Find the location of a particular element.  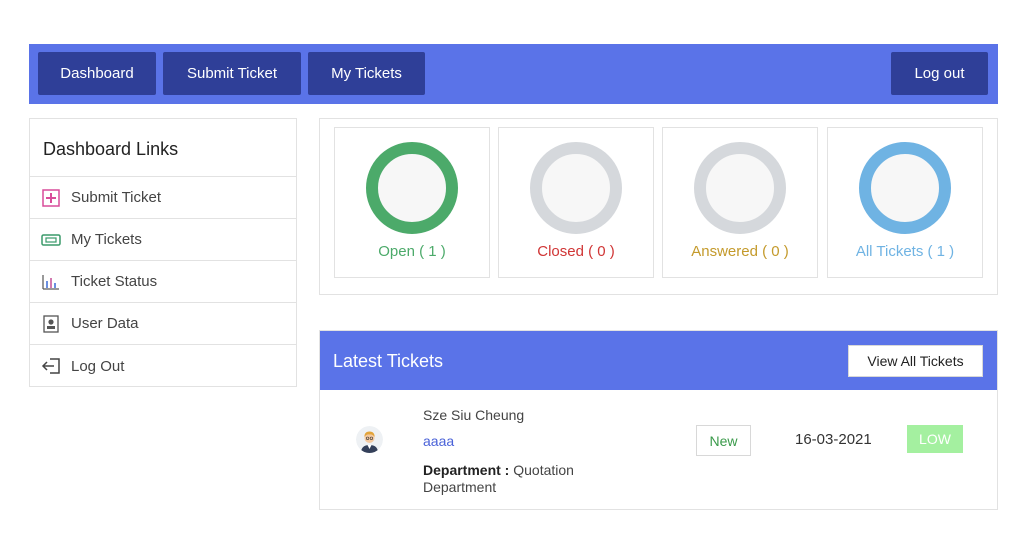

latest-tickets-header: Latest Tickets View All Tickets is located at coordinates (658, 360).